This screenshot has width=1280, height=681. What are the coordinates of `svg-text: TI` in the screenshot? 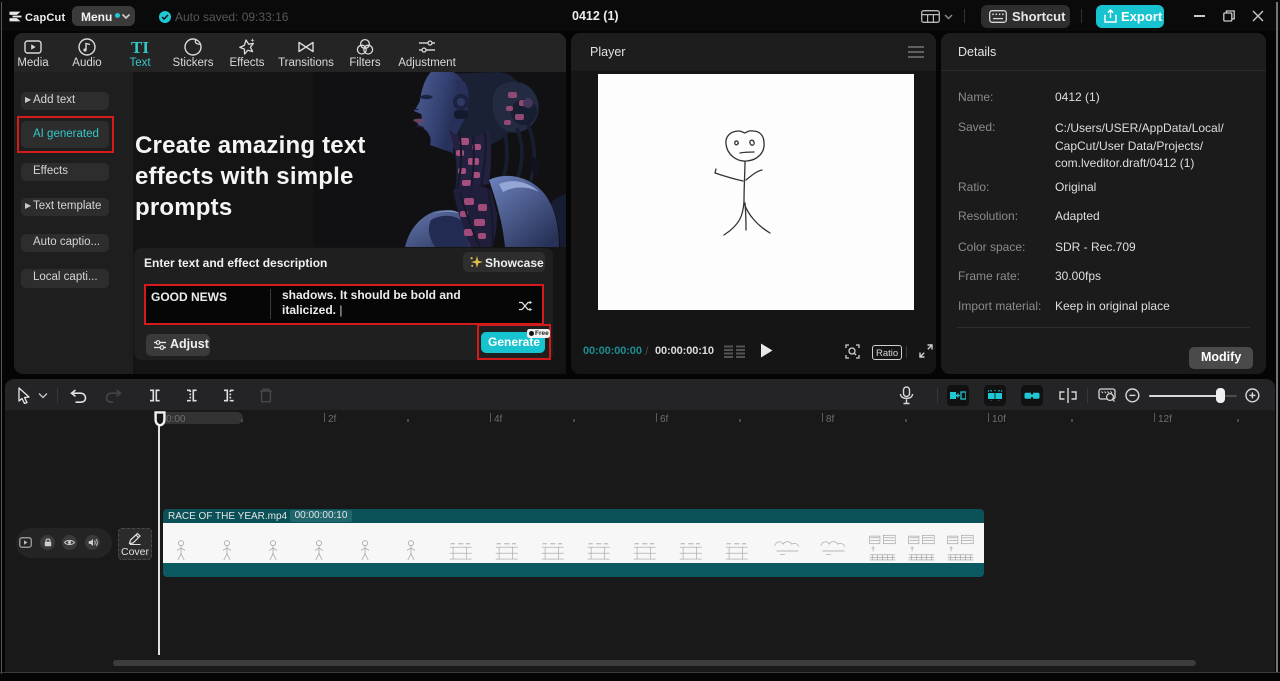 It's located at (140, 47).